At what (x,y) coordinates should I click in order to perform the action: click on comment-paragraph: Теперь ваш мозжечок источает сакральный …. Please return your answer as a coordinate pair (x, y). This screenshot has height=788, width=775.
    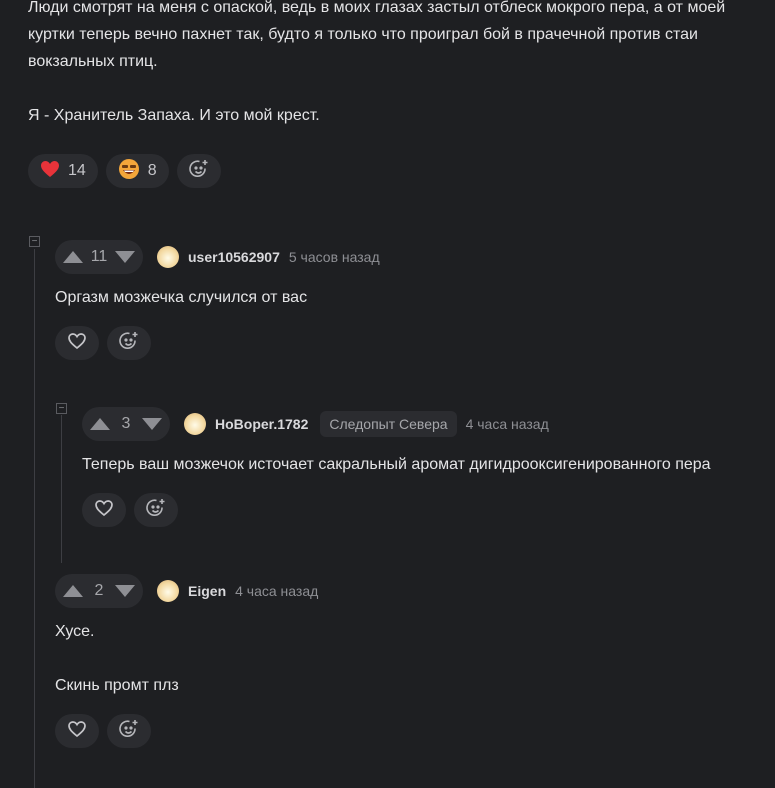
    Looking at the image, I should click on (396, 464).